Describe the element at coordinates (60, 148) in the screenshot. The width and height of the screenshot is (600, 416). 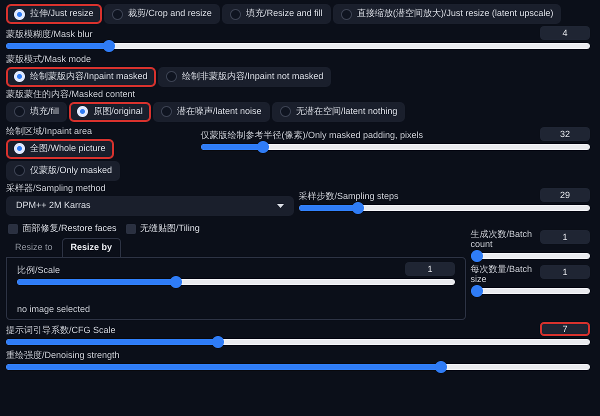
I see `radio-option: 全图/Whole picture` at that location.